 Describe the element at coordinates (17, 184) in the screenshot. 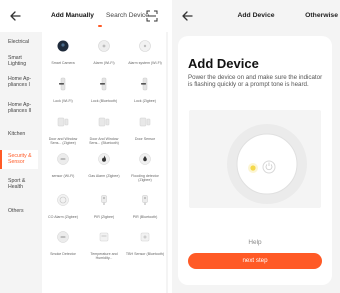

I see `sidebar-item-sport-health: Sport & Health` at that location.